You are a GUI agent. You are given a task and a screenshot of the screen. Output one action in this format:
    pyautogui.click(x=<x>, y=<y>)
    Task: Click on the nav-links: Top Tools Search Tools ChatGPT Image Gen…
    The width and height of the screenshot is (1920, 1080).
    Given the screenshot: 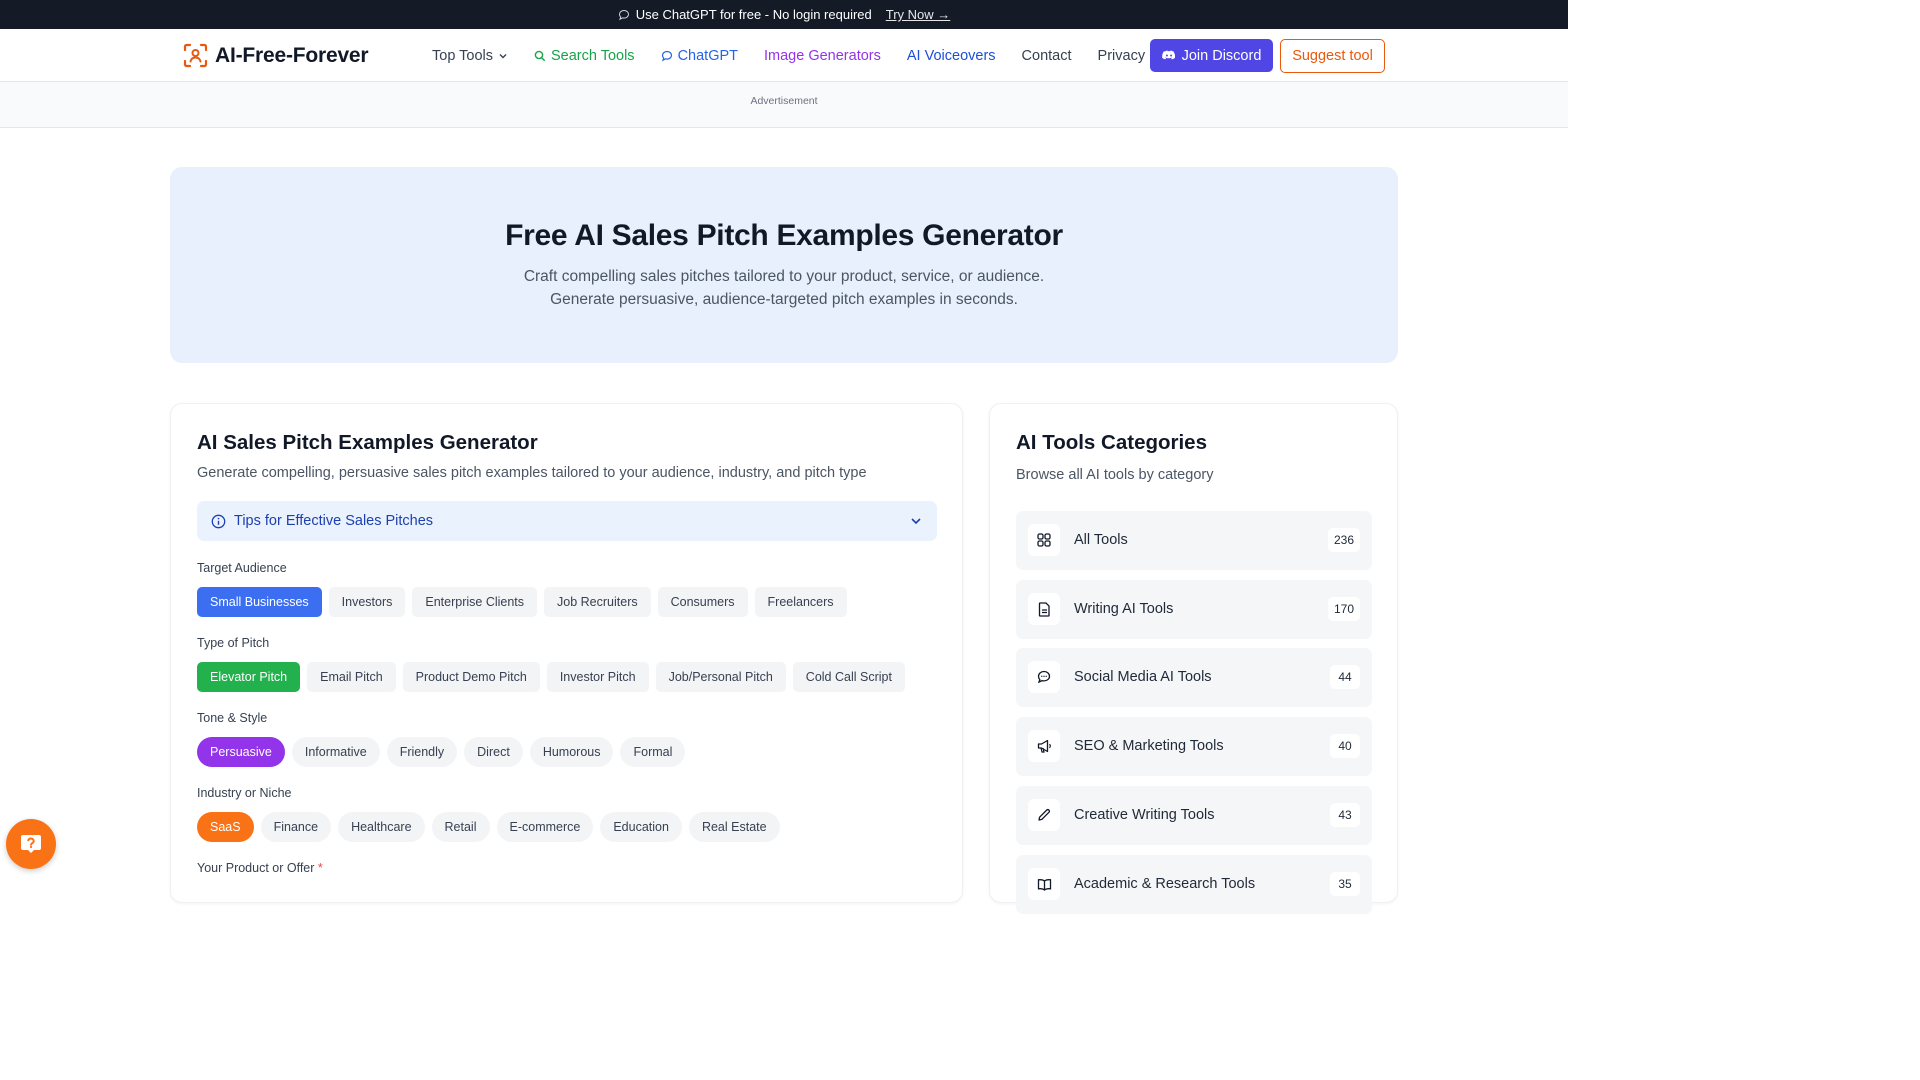 What is the action you would take?
    pyautogui.click(x=801, y=55)
    